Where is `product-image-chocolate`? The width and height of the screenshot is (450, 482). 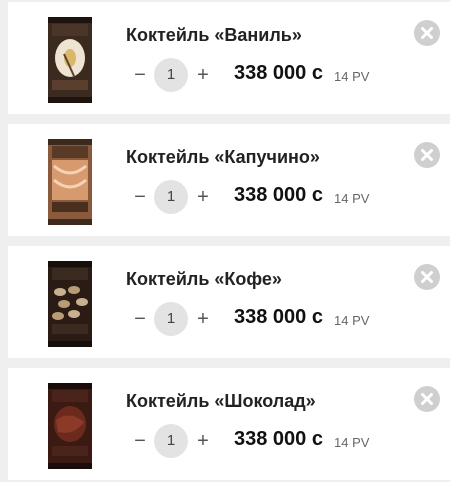 product-image-chocolate is located at coordinates (70, 426).